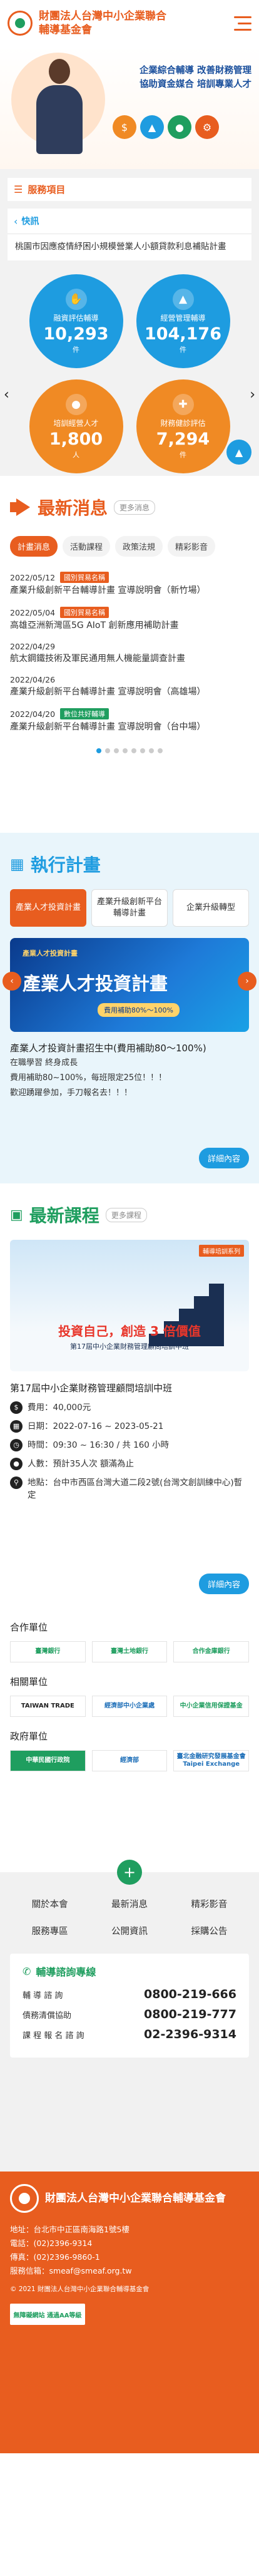  Describe the element at coordinates (48, 1707) in the screenshot. I see `partner-logo: TAIWAN TRADE` at that location.